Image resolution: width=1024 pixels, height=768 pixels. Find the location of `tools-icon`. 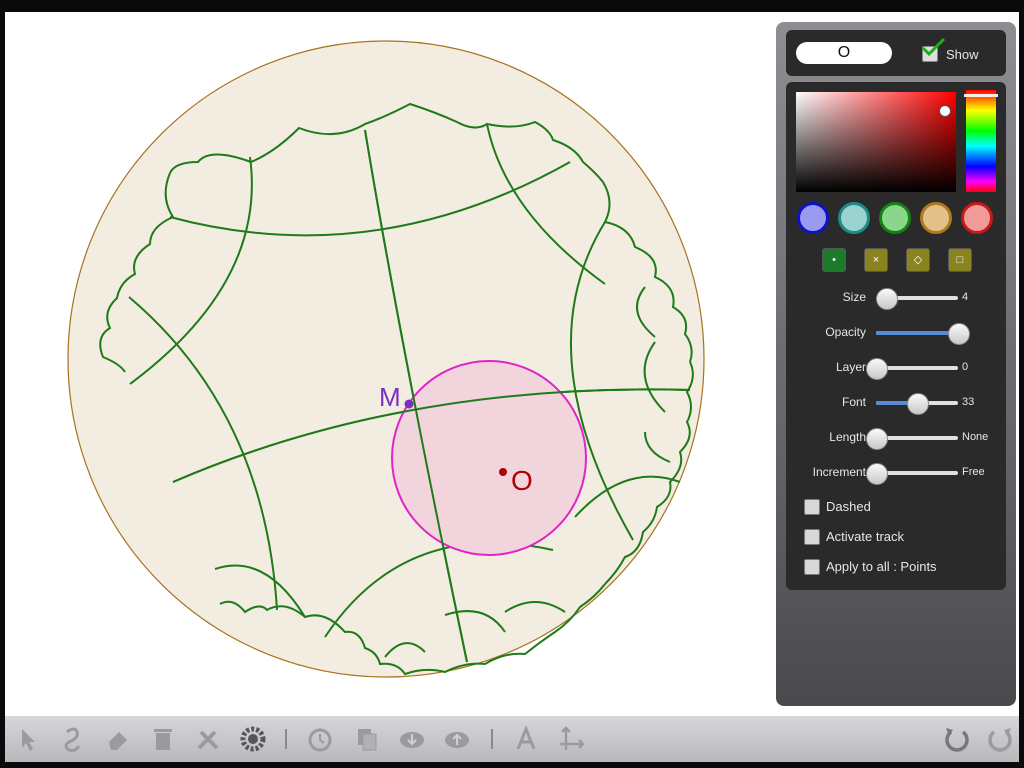

tools-icon is located at coordinates (208, 739).